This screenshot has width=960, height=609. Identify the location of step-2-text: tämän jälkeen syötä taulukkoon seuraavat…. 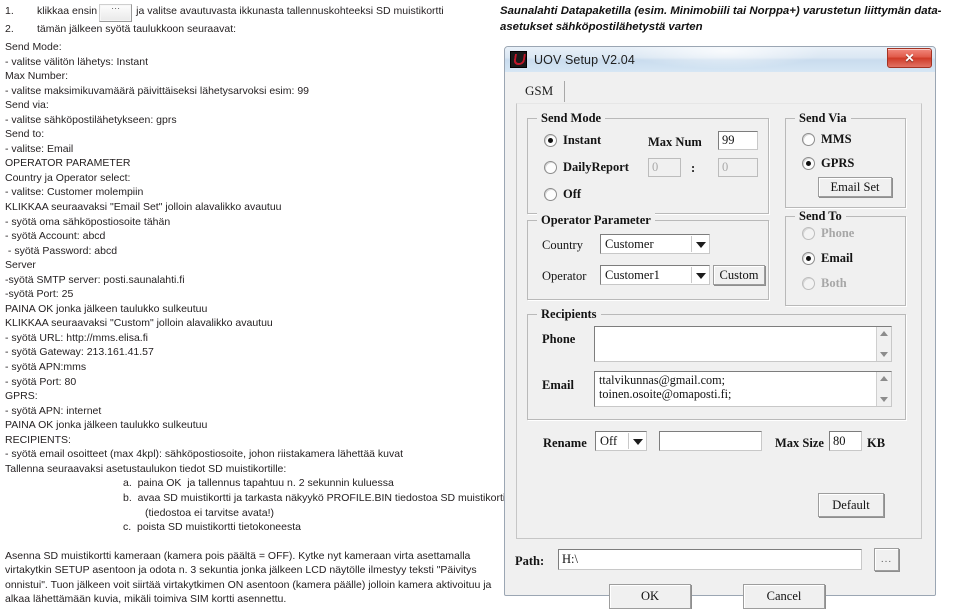
(137, 29).